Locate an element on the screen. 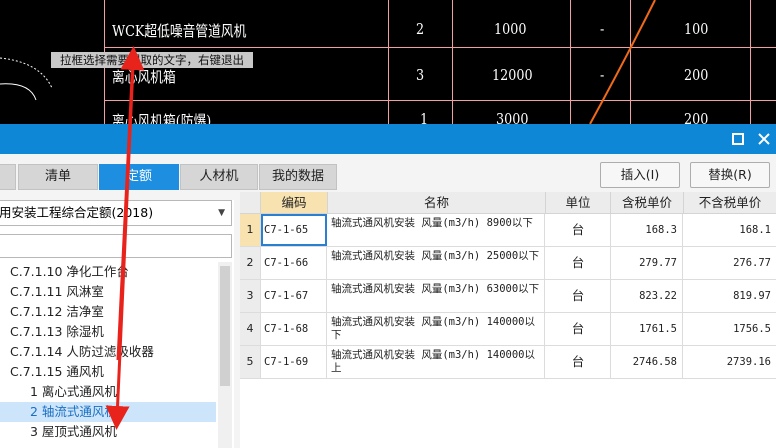 The height and width of the screenshot is (448, 776). row-number: 1 is located at coordinates (250, 230).